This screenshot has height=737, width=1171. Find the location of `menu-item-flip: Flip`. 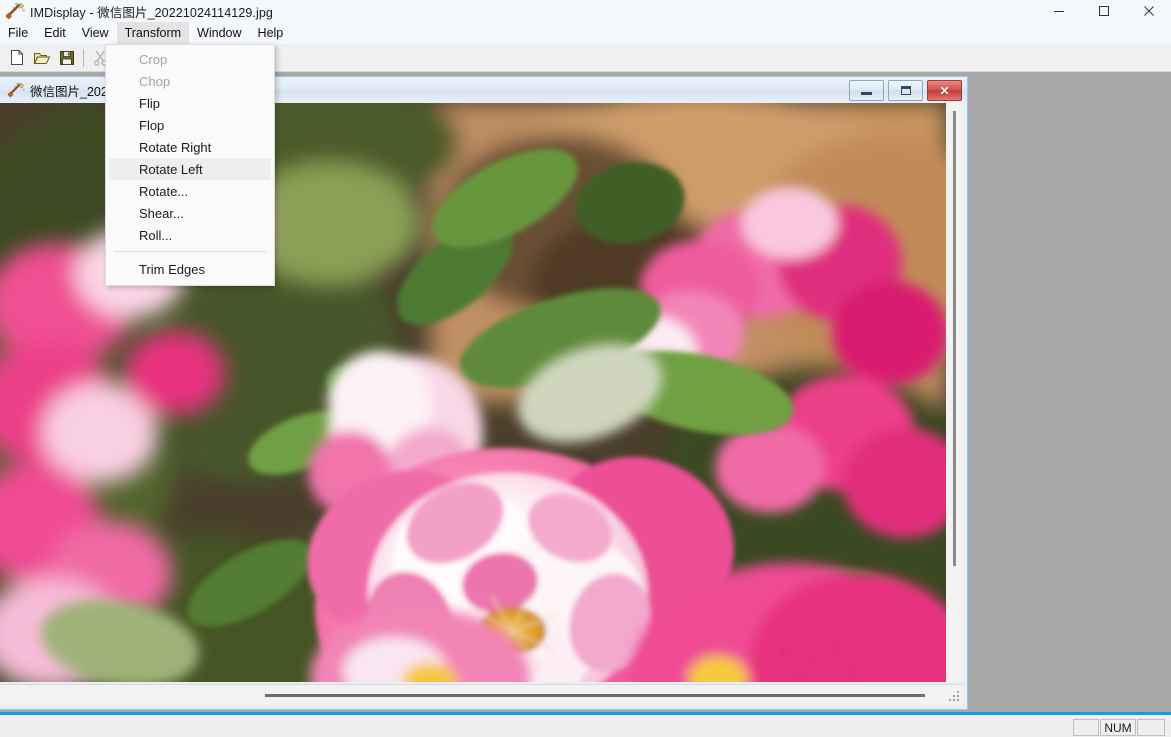

menu-item-flip: Flip is located at coordinates (190, 103).